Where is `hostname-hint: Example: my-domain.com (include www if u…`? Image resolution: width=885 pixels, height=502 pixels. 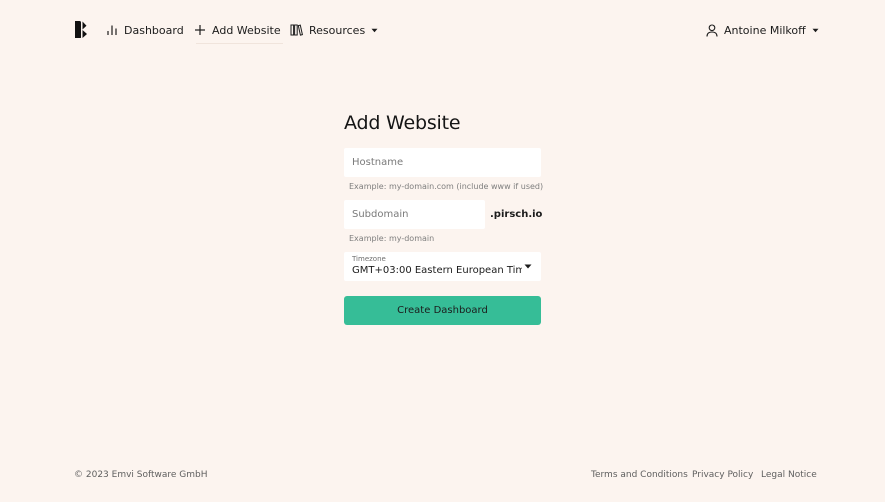 hostname-hint: Example: my-domain.com (include www if u… is located at coordinates (446, 186).